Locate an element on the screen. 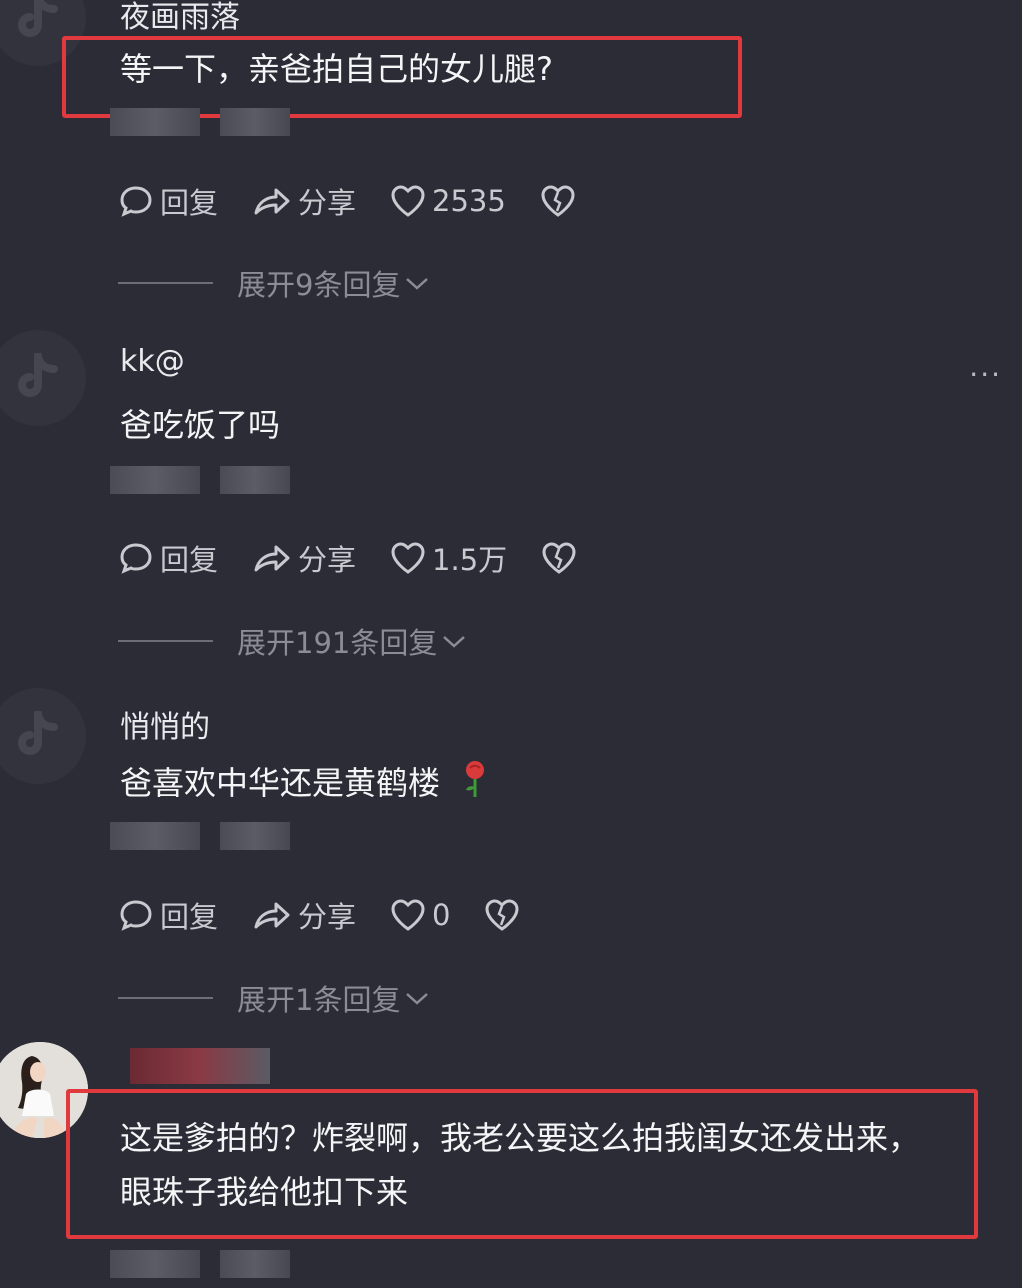 The image size is (1022, 1288). comment-text-content: 爸喜欢中华还是黄鹤楼 is located at coordinates (280, 783).